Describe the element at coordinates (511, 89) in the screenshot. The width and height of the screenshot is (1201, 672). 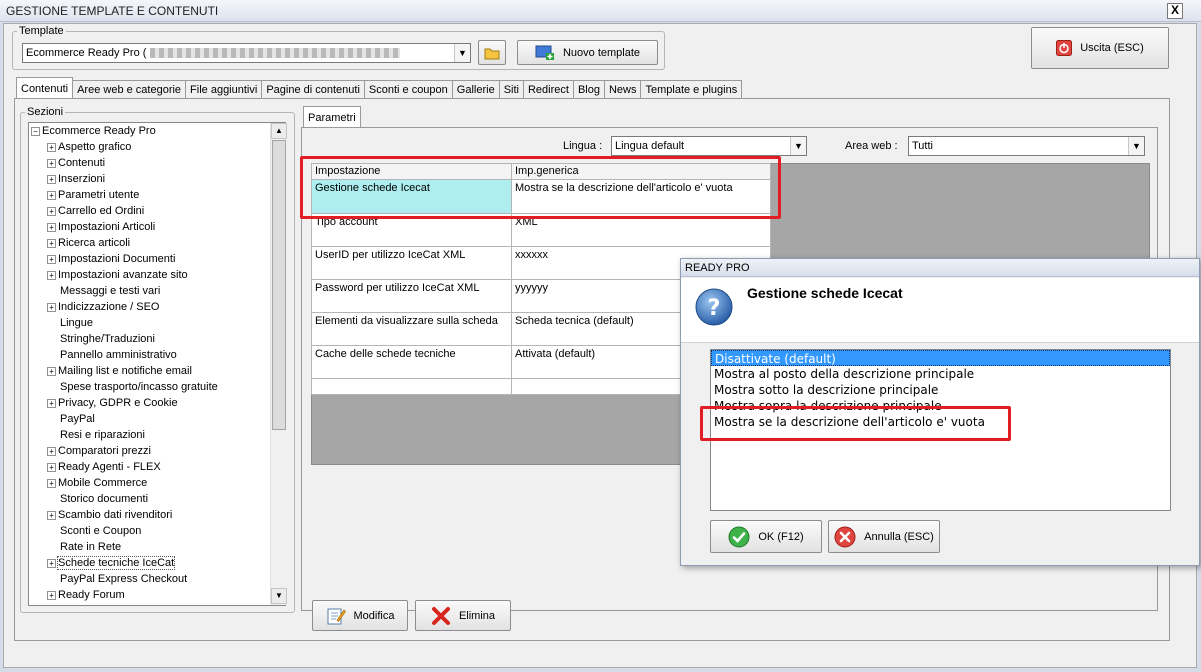
I see `tab-item: Siti` at that location.